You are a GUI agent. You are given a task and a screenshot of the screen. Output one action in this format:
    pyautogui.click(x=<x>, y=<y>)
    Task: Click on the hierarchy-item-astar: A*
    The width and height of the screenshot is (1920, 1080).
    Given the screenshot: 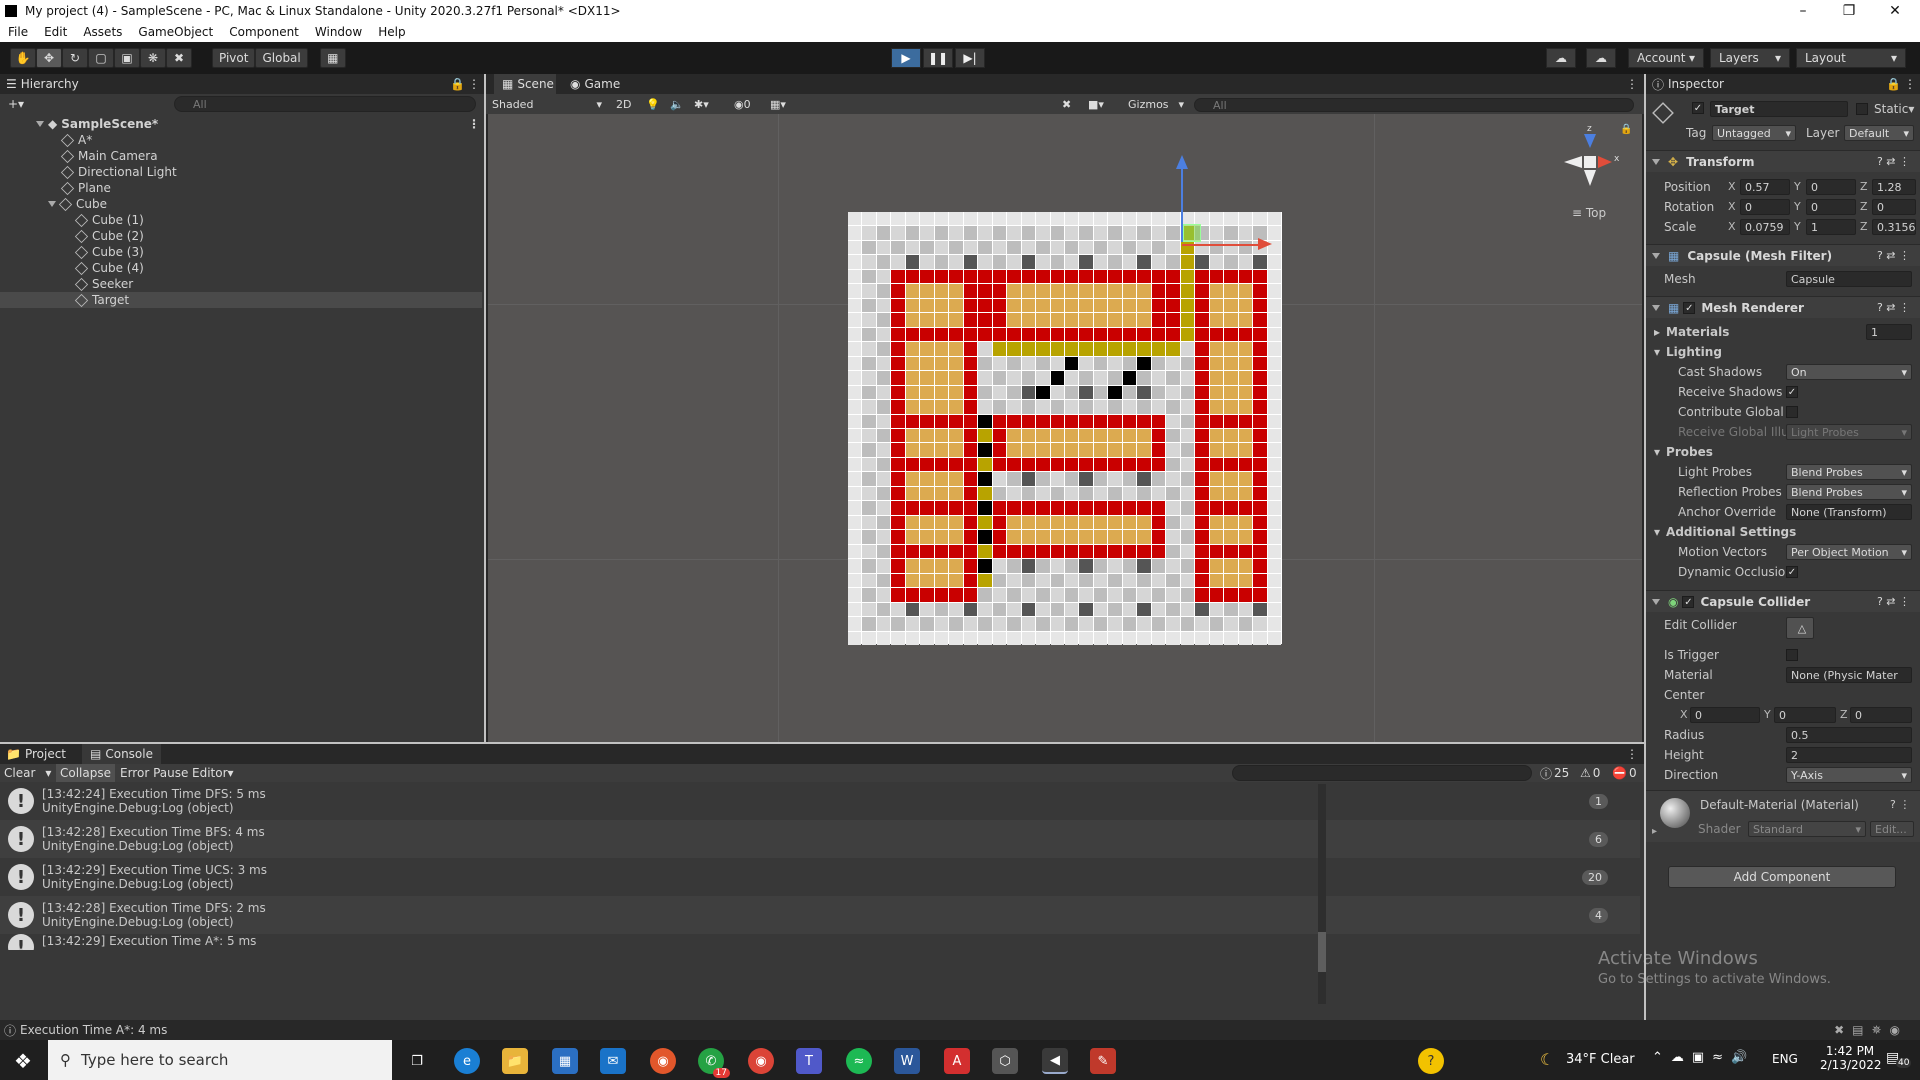 What is the action you would take?
    pyautogui.click(x=241, y=140)
    